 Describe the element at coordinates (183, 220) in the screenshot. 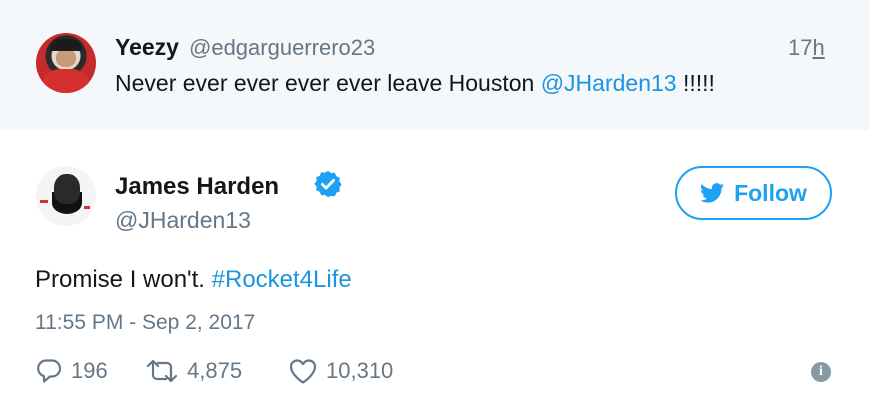

I see `author-handle: @JHarden13` at that location.